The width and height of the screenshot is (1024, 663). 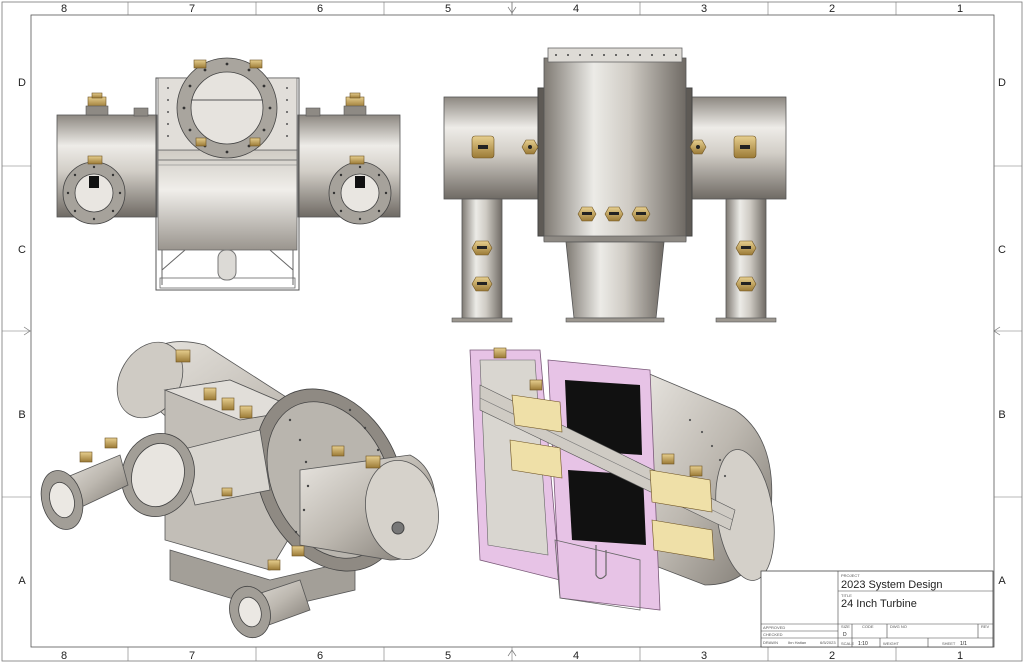 What do you see at coordinates (863, 644) in the screenshot?
I see `tb-scale: 1:10` at bounding box center [863, 644].